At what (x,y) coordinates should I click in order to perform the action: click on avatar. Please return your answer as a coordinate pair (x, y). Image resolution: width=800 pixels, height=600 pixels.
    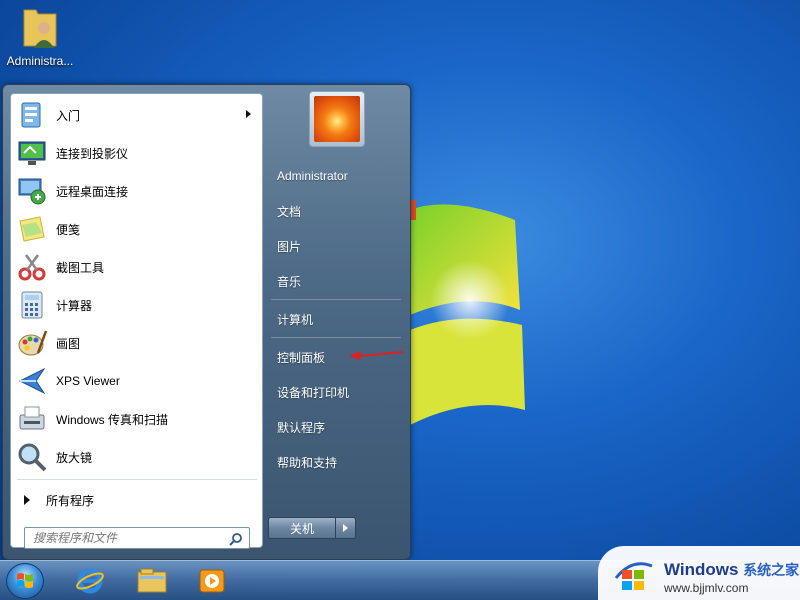
    Looking at the image, I should click on (337, 119).